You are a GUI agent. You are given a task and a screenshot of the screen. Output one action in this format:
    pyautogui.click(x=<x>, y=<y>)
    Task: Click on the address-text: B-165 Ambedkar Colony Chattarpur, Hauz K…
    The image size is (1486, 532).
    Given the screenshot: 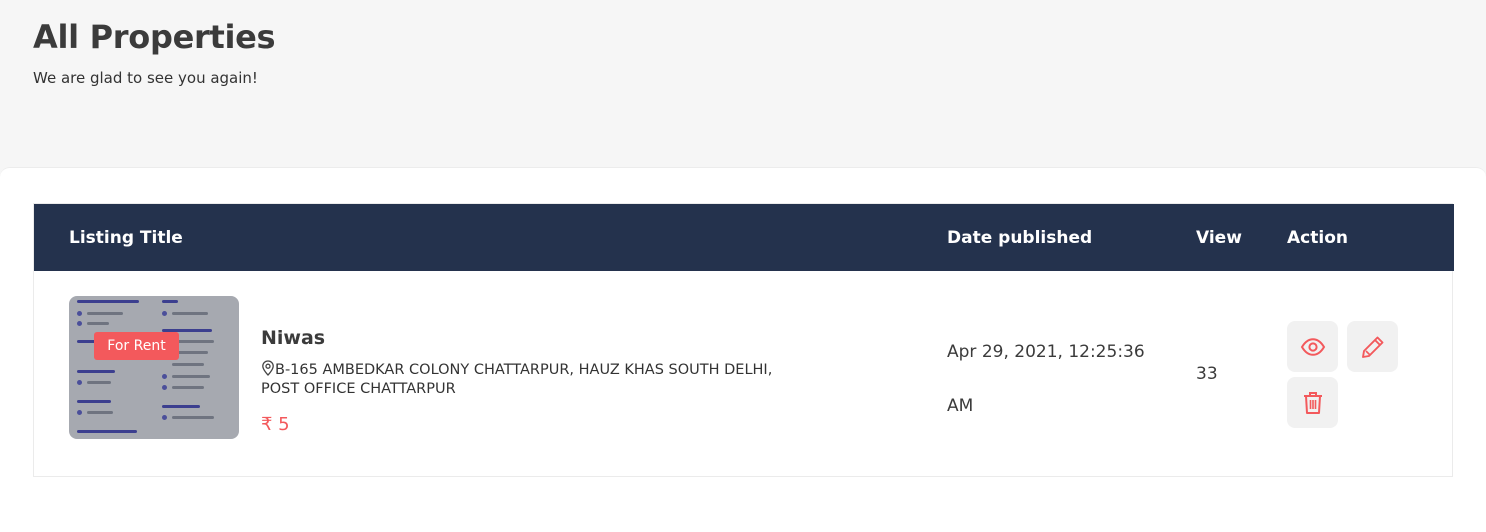 What is the action you would take?
    pyautogui.click(x=517, y=379)
    